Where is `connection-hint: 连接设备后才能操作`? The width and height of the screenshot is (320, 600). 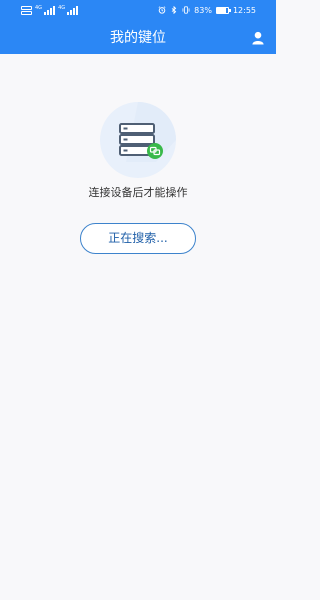
connection-hint: 连接设备后才能操作 is located at coordinates (138, 192).